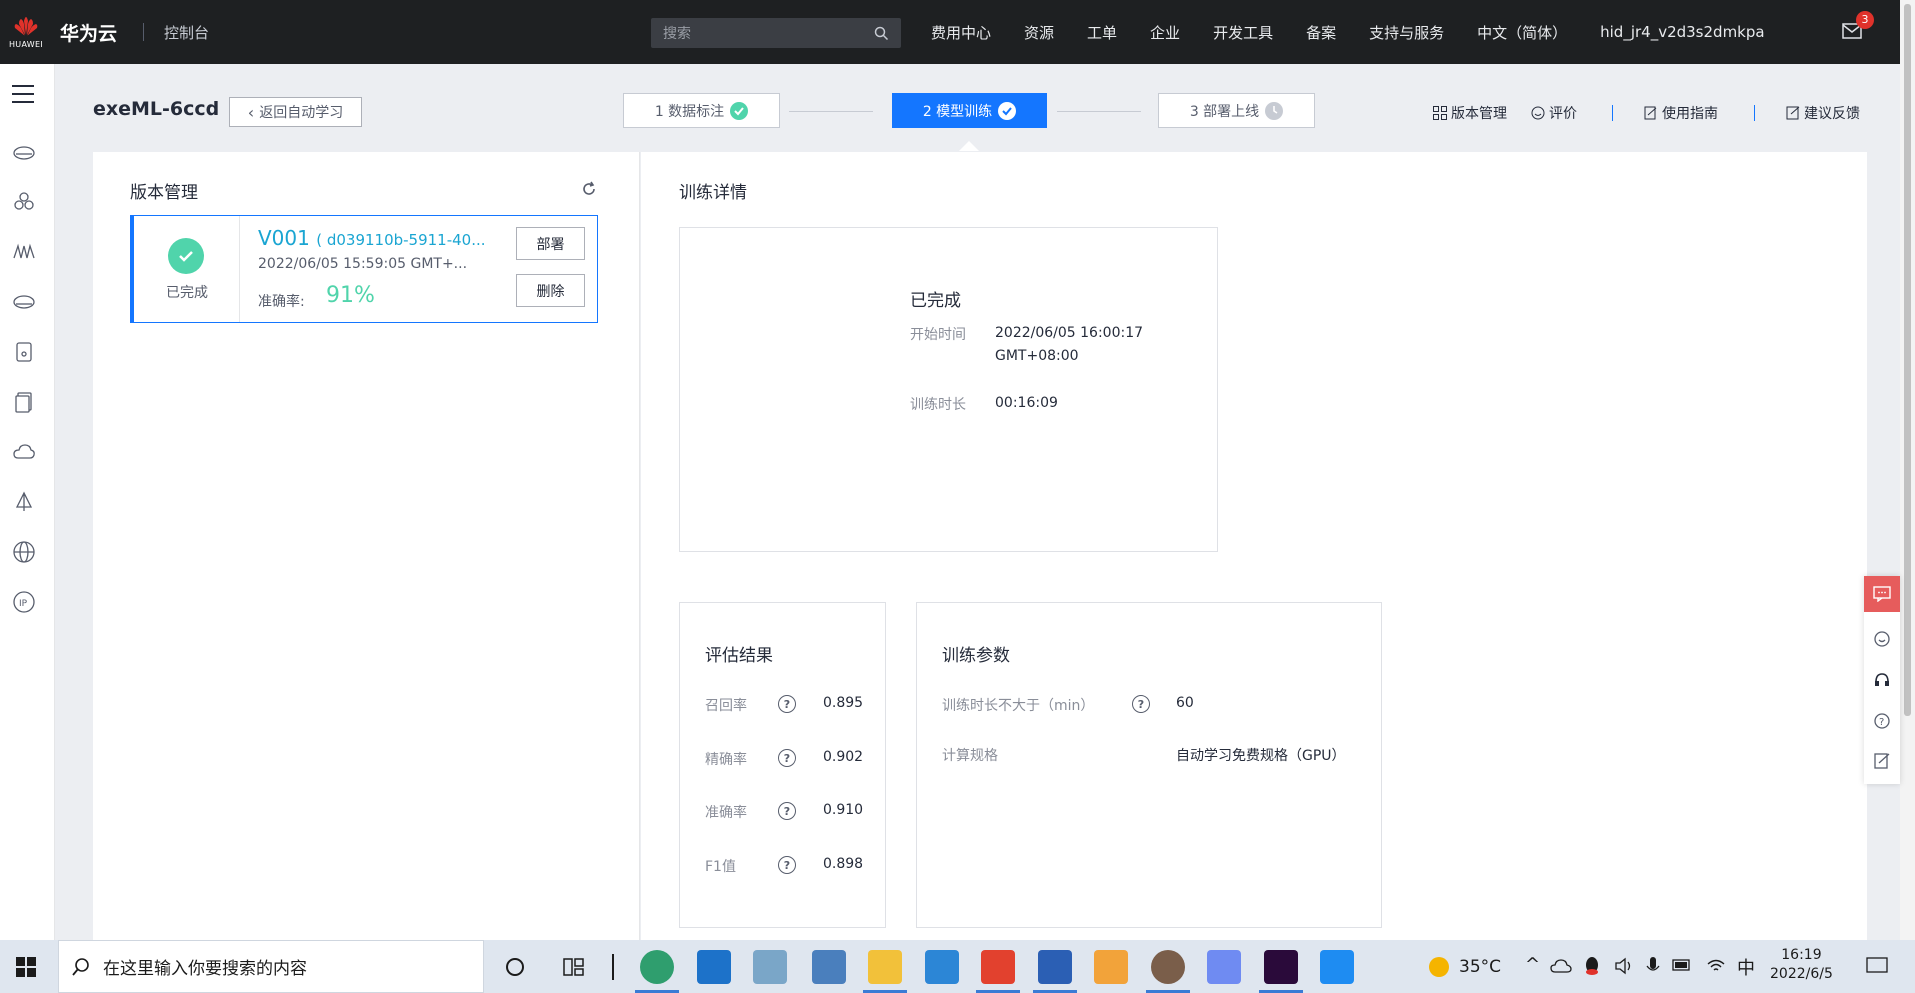  I want to click on function-icon, so click(24, 252).